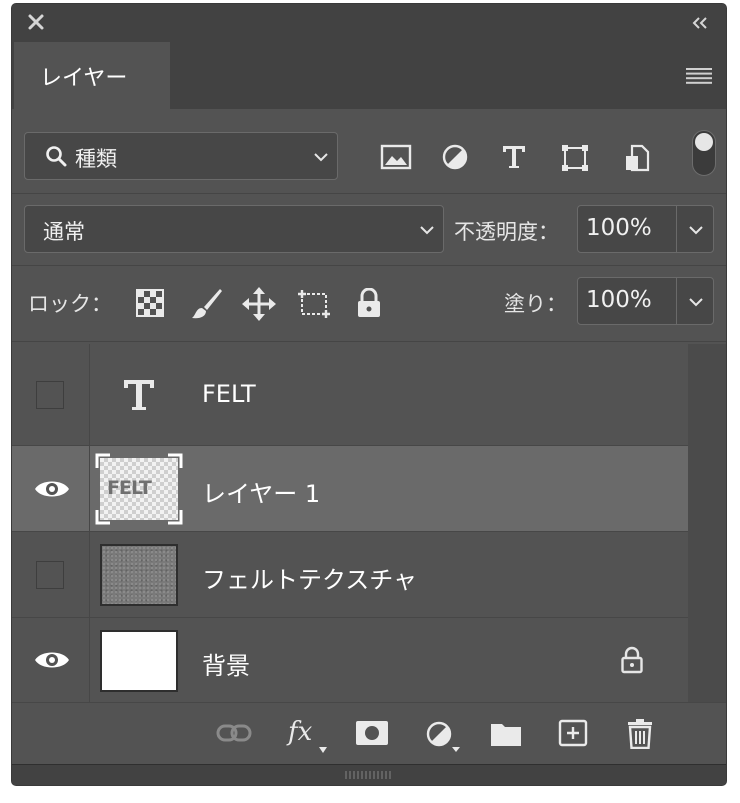 The width and height of the screenshot is (740, 803). I want to click on search-icon, so click(56, 156).